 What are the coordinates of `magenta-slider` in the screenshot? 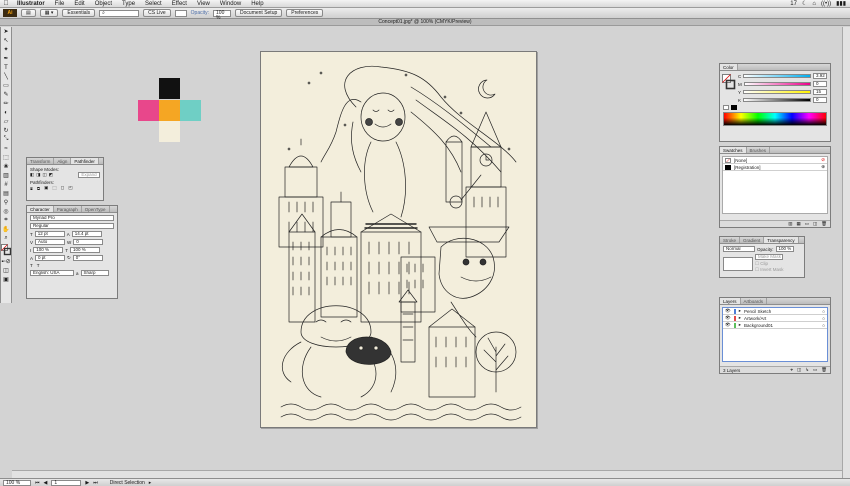 It's located at (777, 84).